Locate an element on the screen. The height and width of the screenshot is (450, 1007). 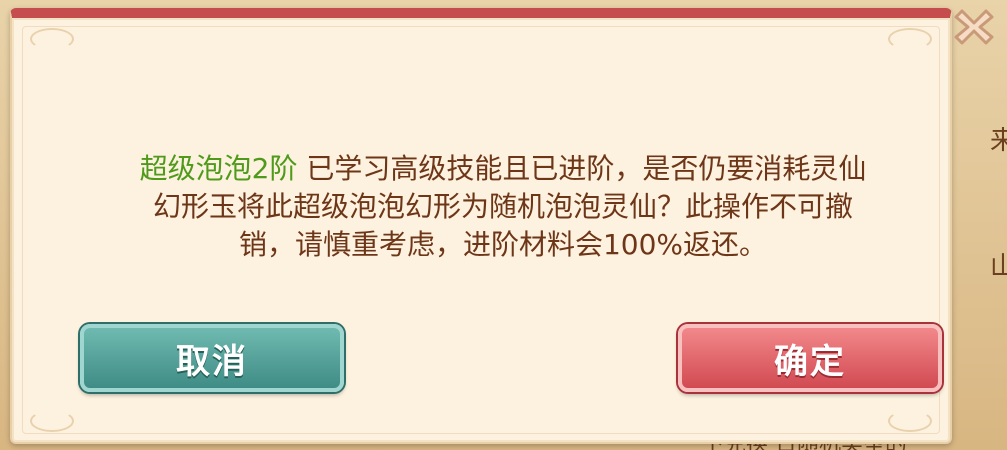
message-text: 已学习高级技能且已进阶，是否仍要消耗灵仙 is located at coordinates (582, 168).